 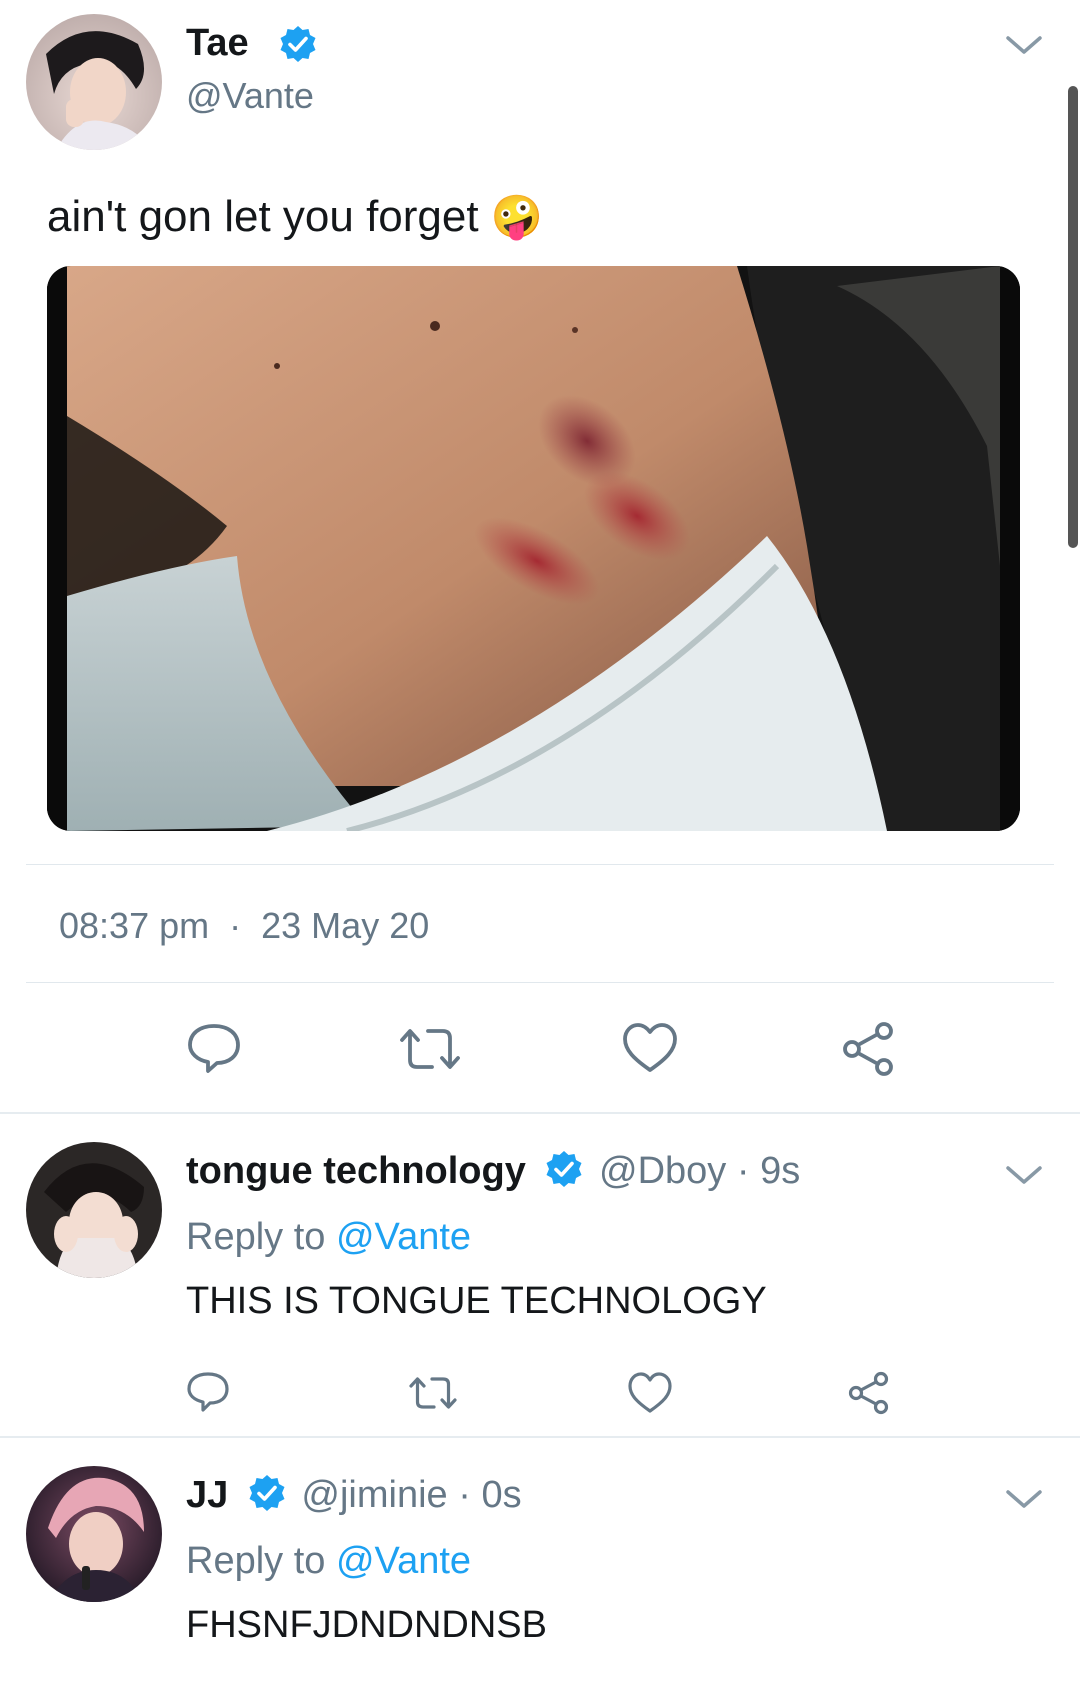 I want to click on reply-header: tongue technology @Dboy · 9s, so click(x=493, y=1171).